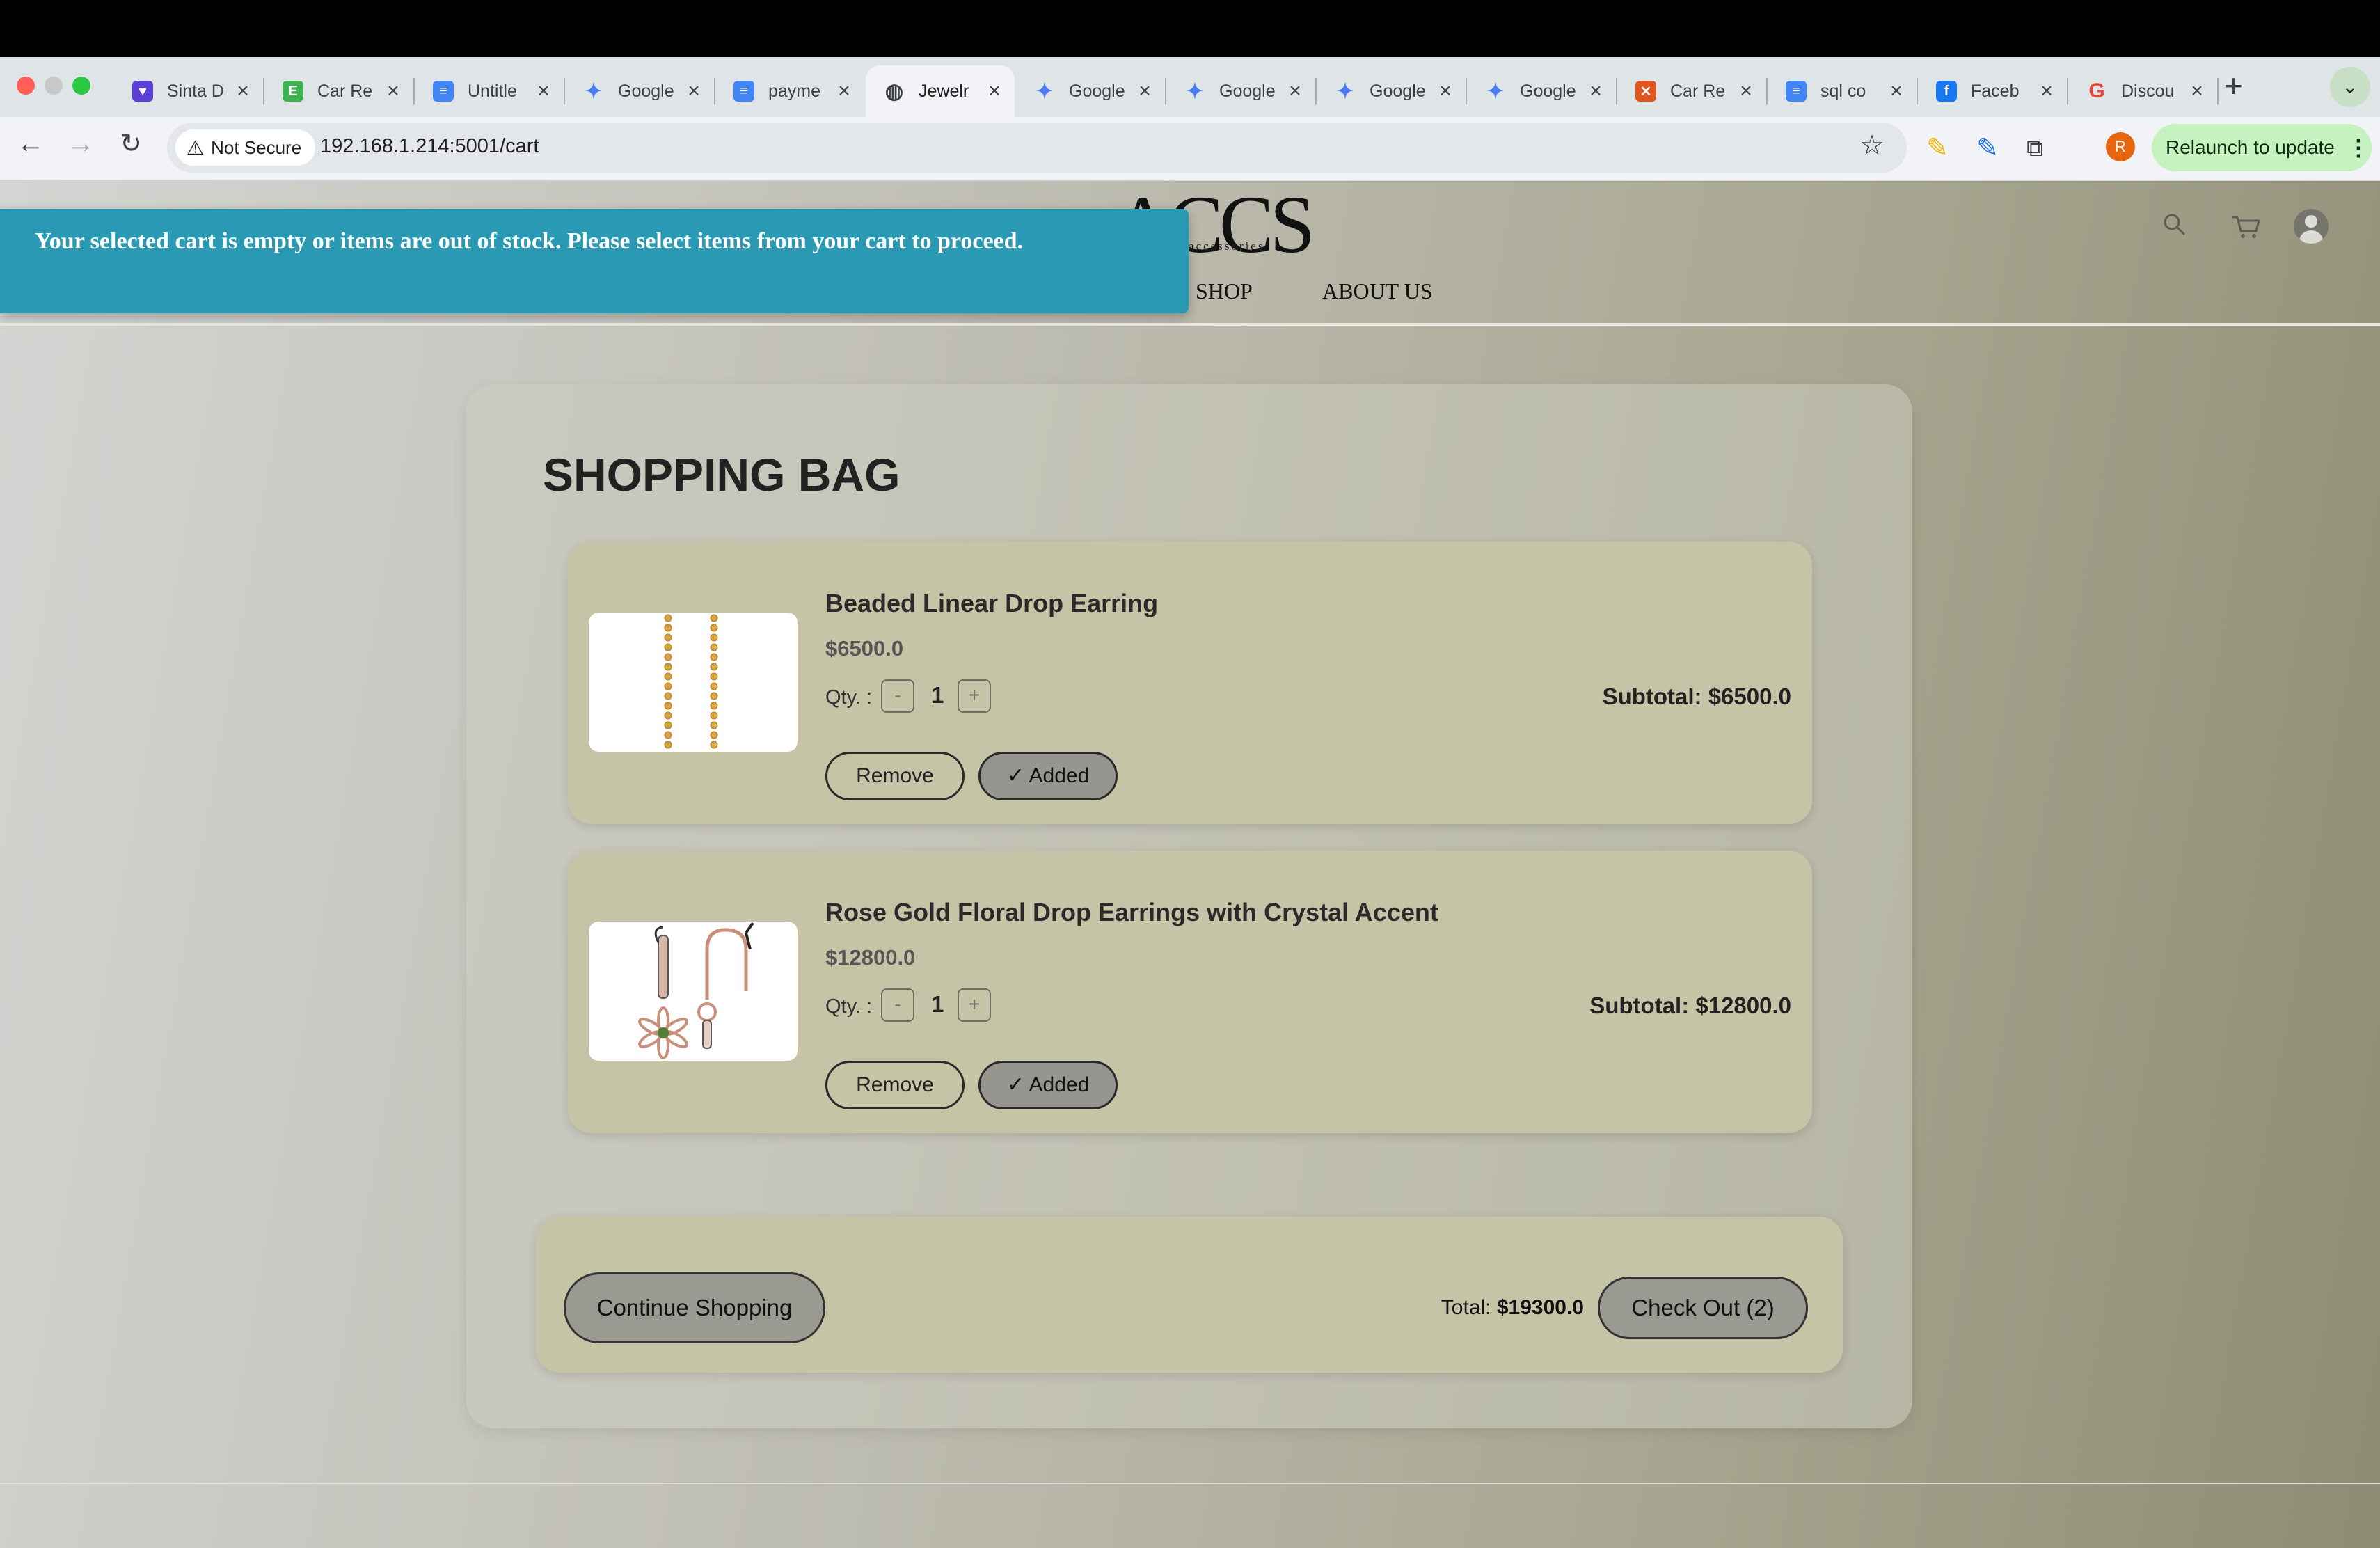  I want to click on browser-tab: ♥ Sinta D ×, so click(188, 91).